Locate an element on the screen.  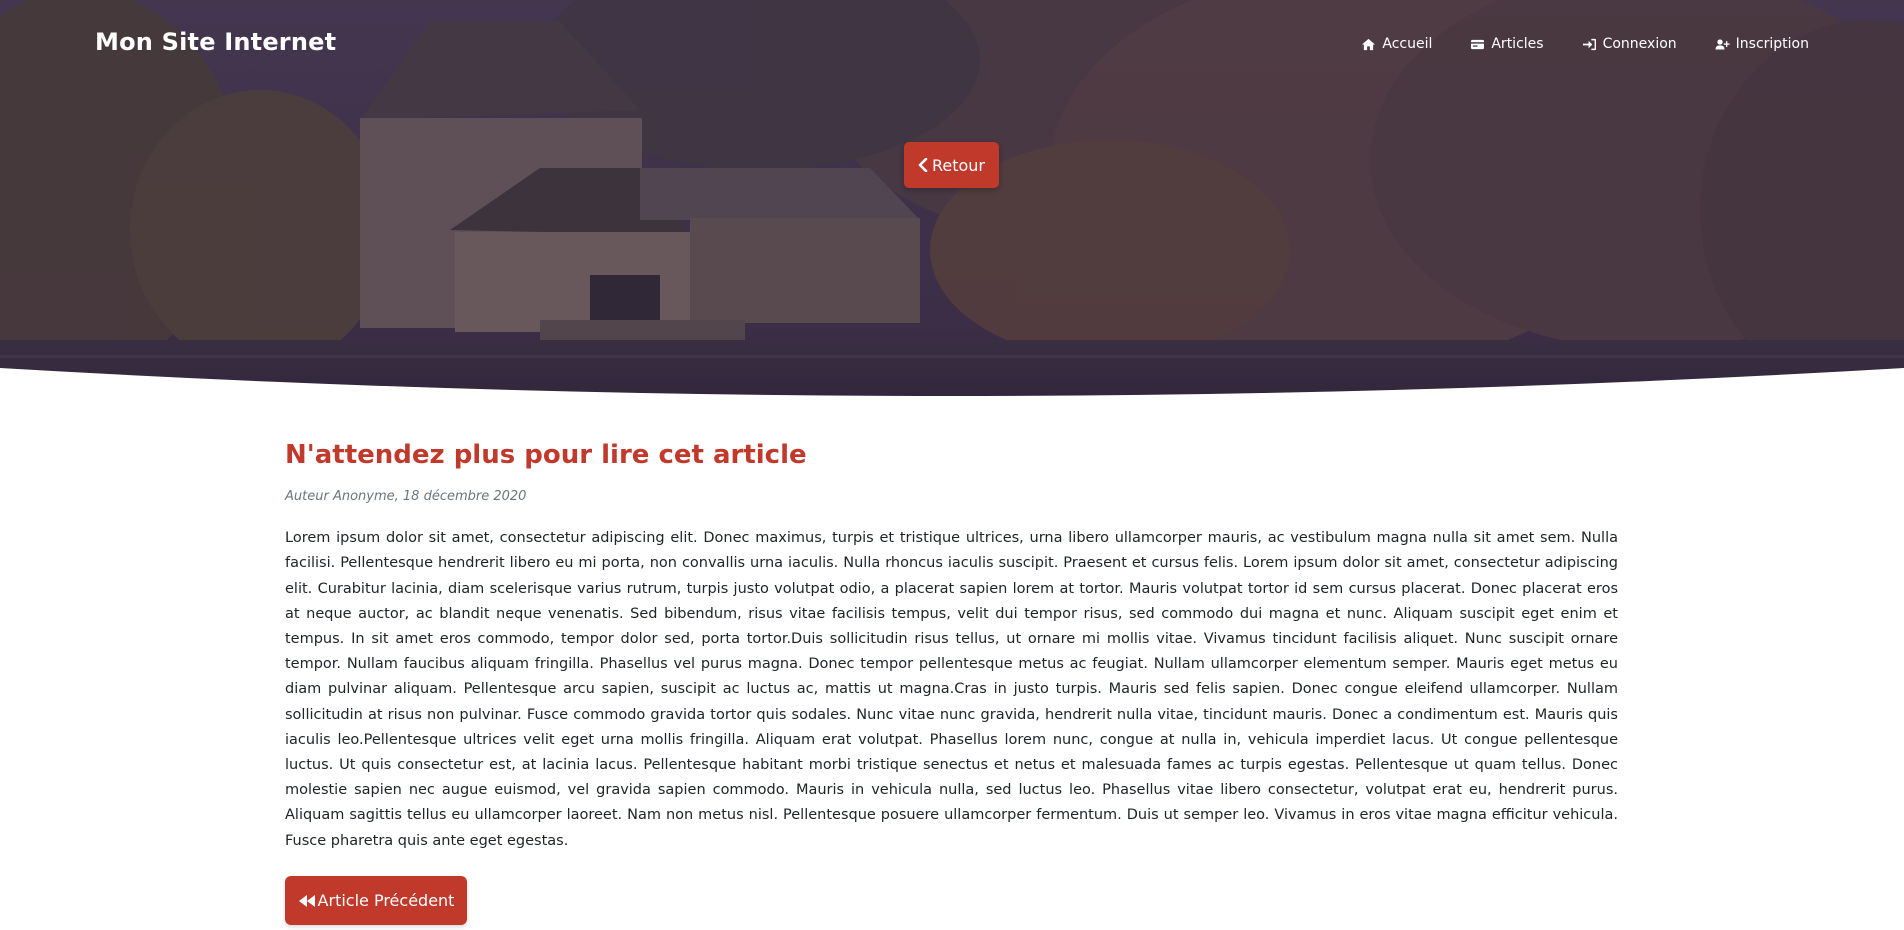
hero-curve-divider is located at coordinates (952, 384).